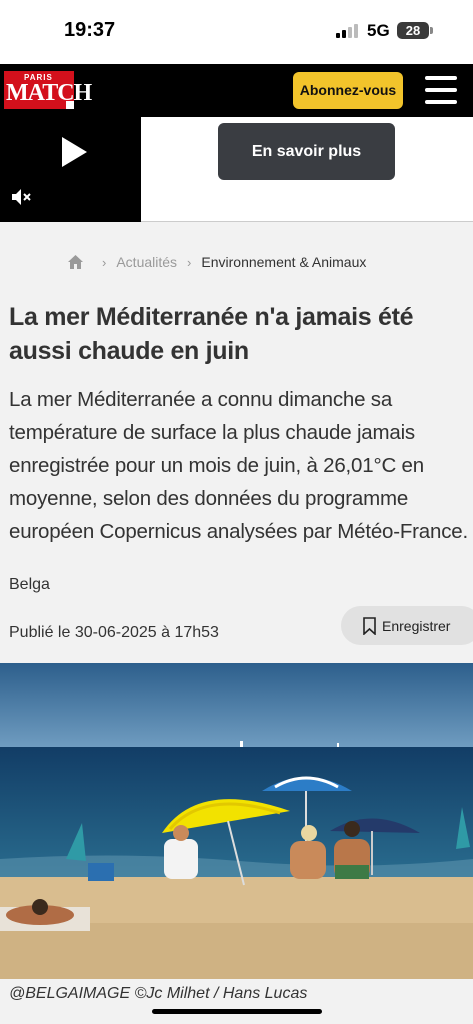 Image resolution: width=473 pixels, height=1024 pixels. What do you see at coordinates (74, 152) in the screenshot?
I see `play-icon` at bounding box center [74, 152].